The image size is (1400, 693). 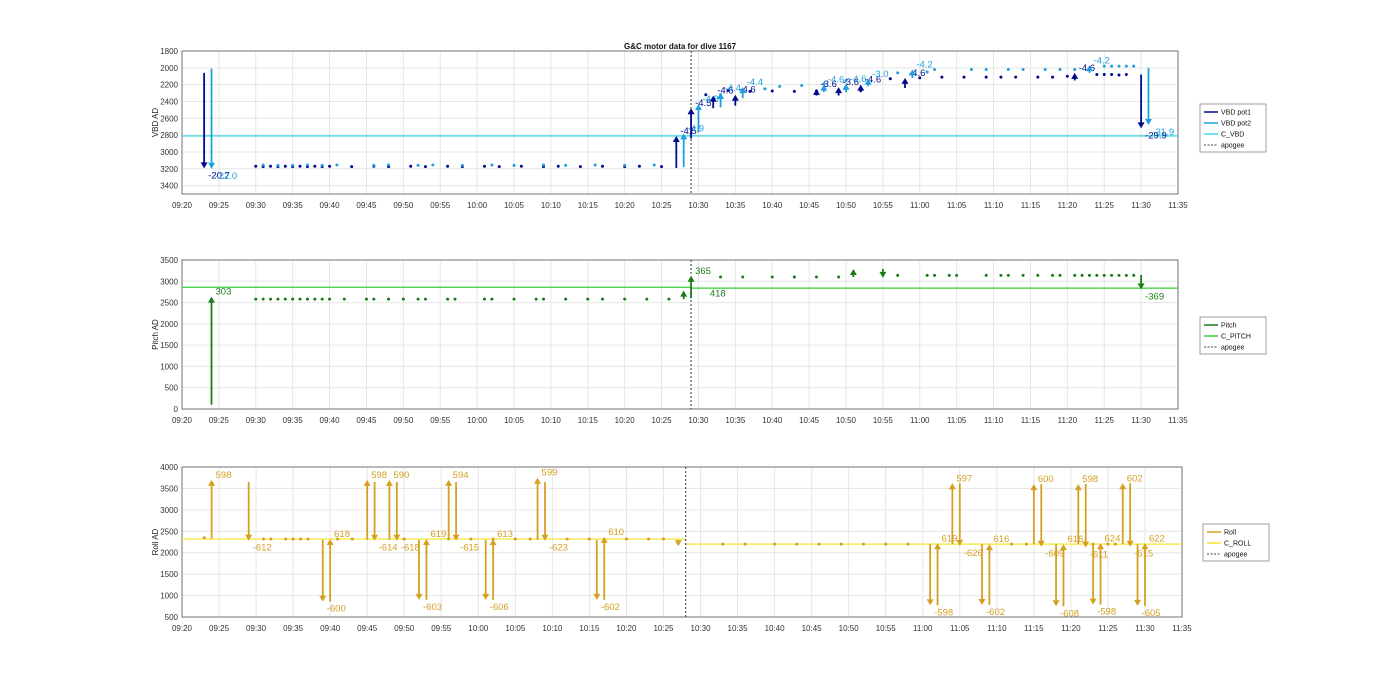 What do you see at coordinates (176, 409) in the screenshot?
I see `y-tick-label: 0` at bounding box center [176, 409].